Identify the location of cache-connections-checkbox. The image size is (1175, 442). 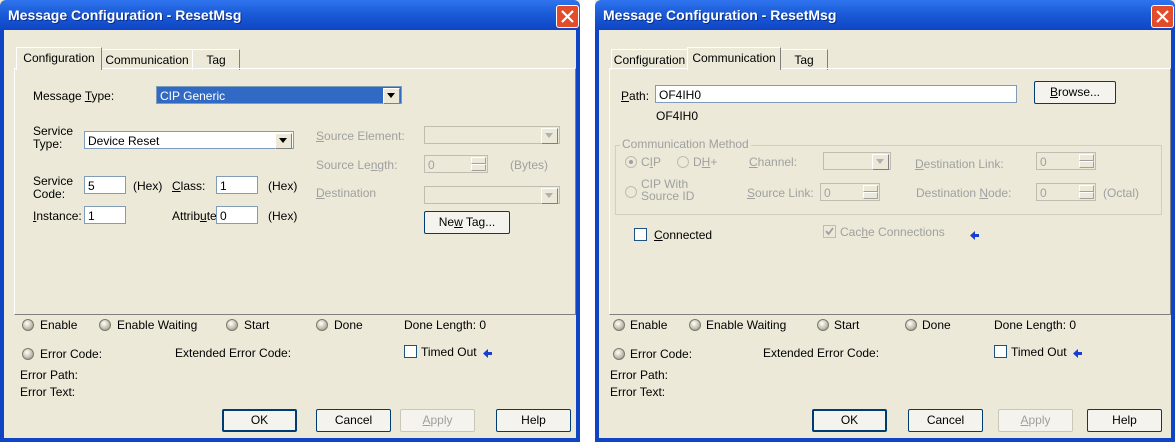
(829, 231).